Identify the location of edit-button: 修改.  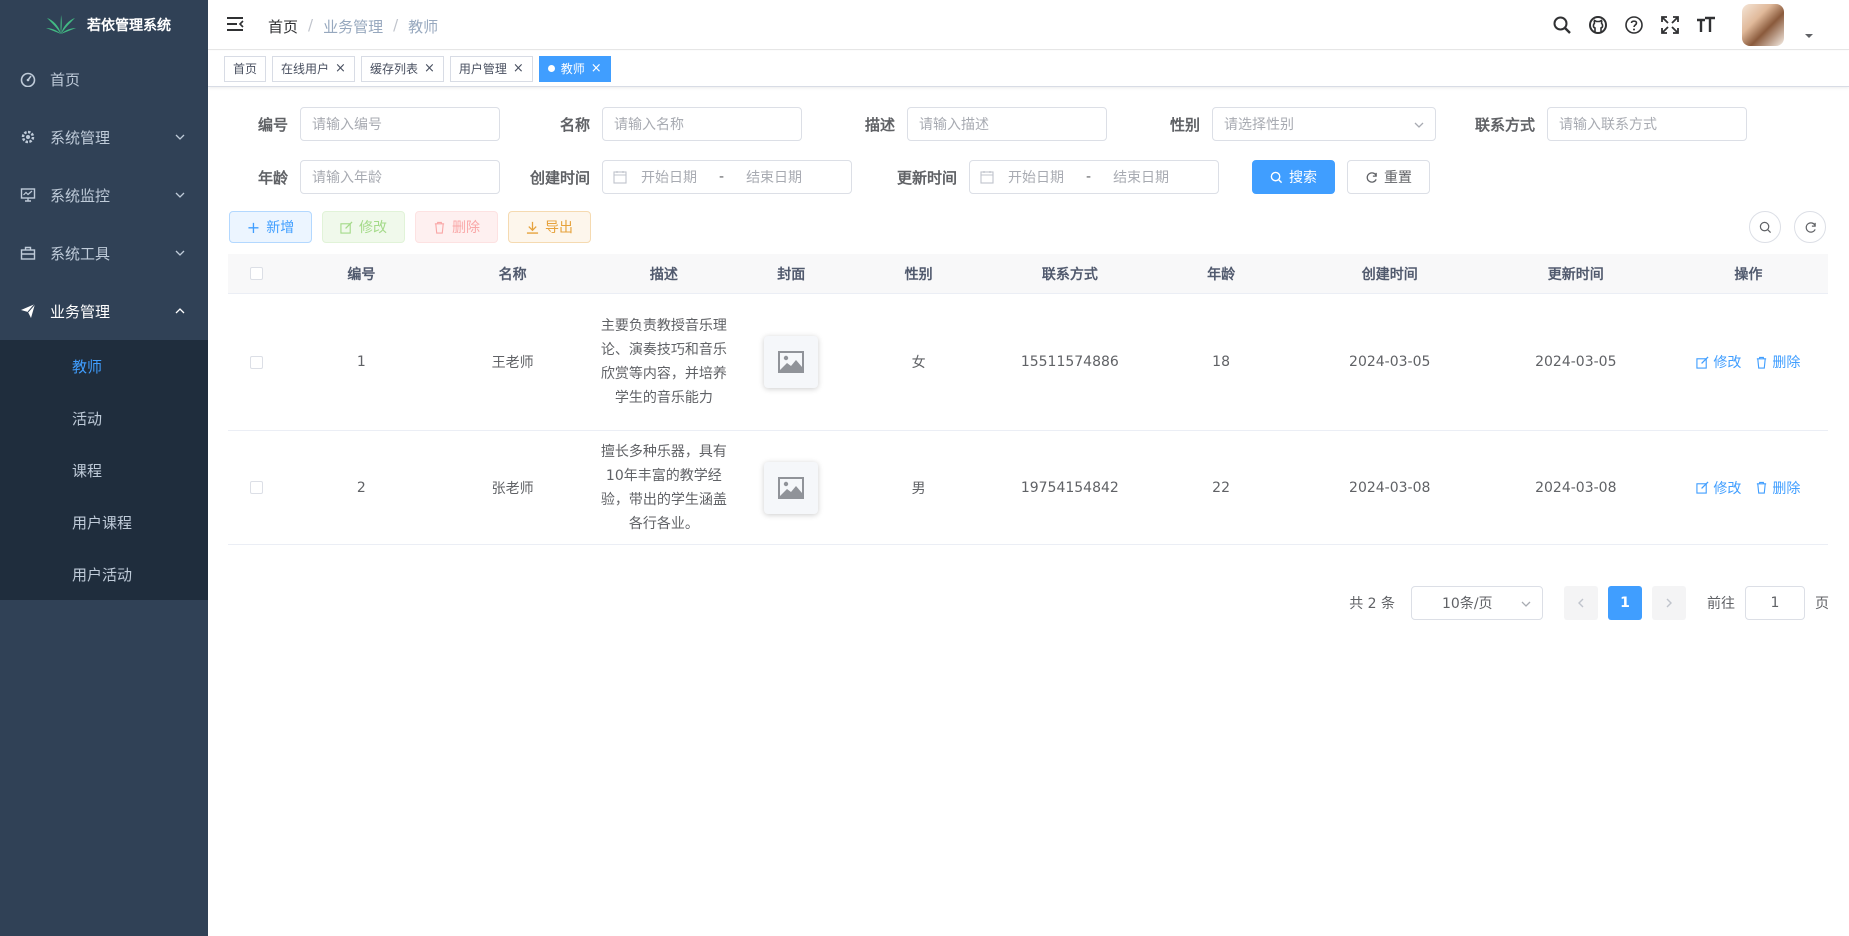
(363, 227).